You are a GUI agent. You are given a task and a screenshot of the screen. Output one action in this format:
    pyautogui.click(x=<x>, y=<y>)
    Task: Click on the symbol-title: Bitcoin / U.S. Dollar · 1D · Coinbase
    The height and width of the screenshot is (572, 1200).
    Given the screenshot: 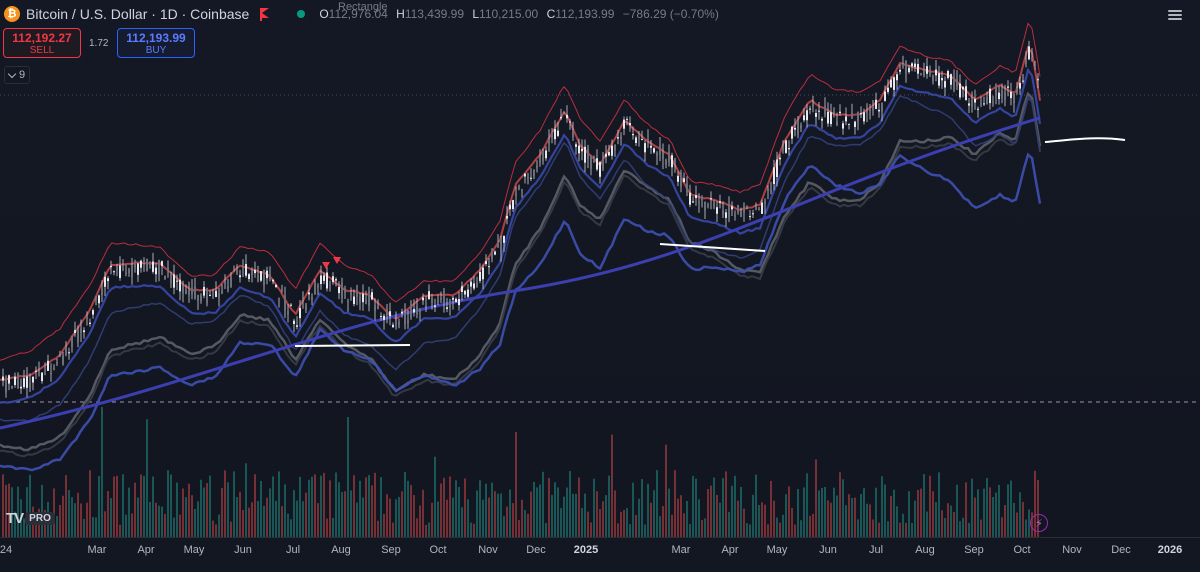 What is the action you would take?
    pyautogui.click(x=137, y=14)
    